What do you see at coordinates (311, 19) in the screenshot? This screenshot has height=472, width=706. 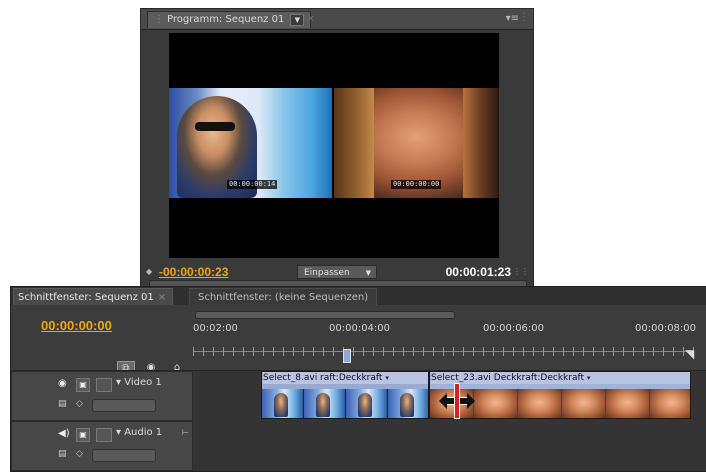 I see `tab-close-icon: ×` at bounding box center [311, 19].